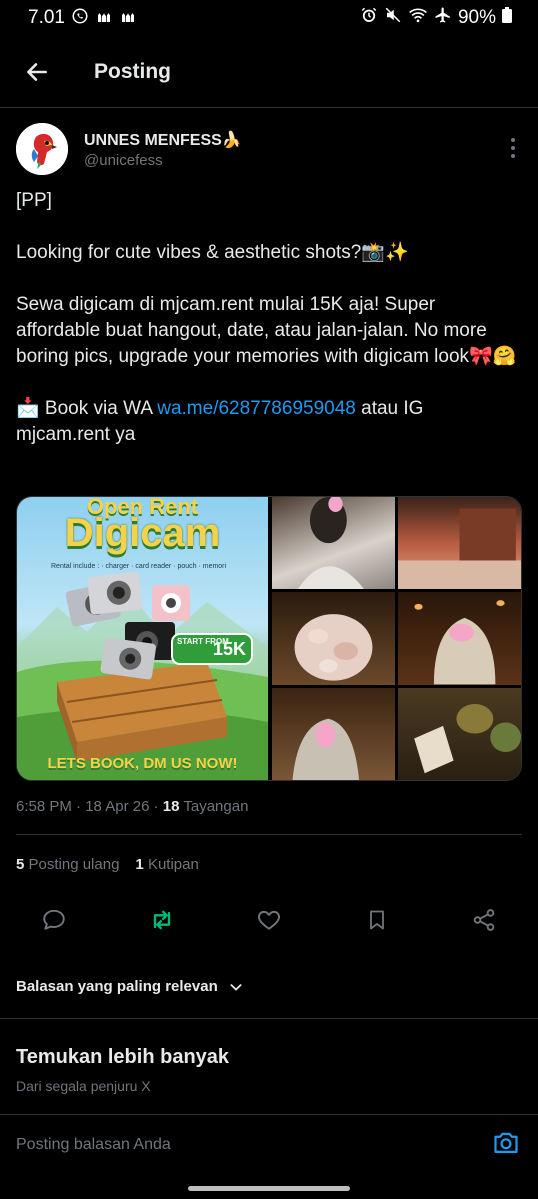 This screenshot has width=538, height=1199. Describe the element at coordinates (123, 160) in the screenshot. I see `author-handle: @unicefess` at that location.